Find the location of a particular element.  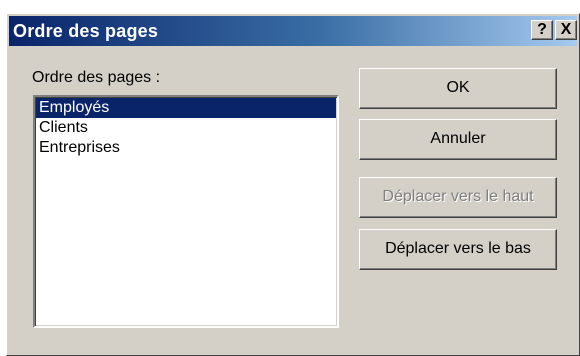

ok-button: OK is located at coordinates (458, 88).